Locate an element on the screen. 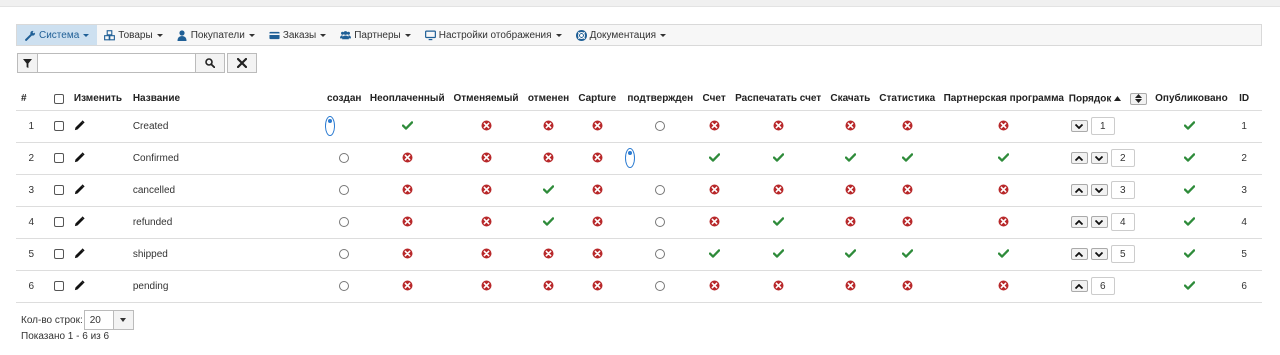 The height and width of the screenshot is (355, 1280). filter-button is located at coordinates (27, 63).